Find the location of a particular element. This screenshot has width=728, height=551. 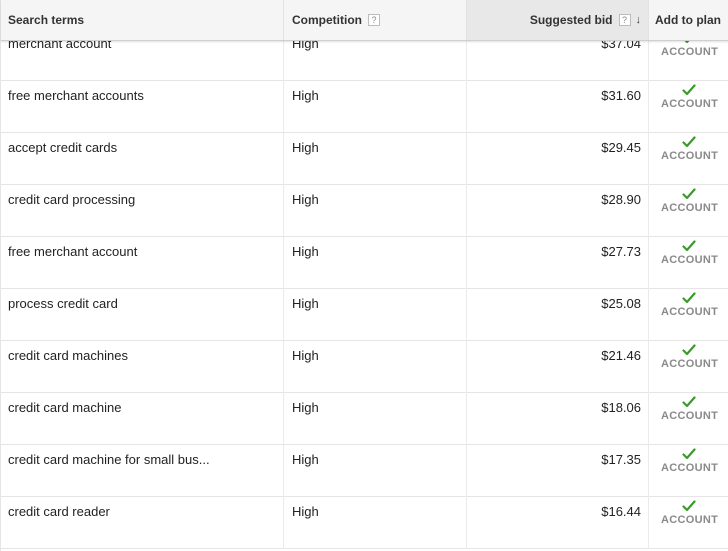

search-term-cell: free merchant accounts is located at coordinates (142, 107).